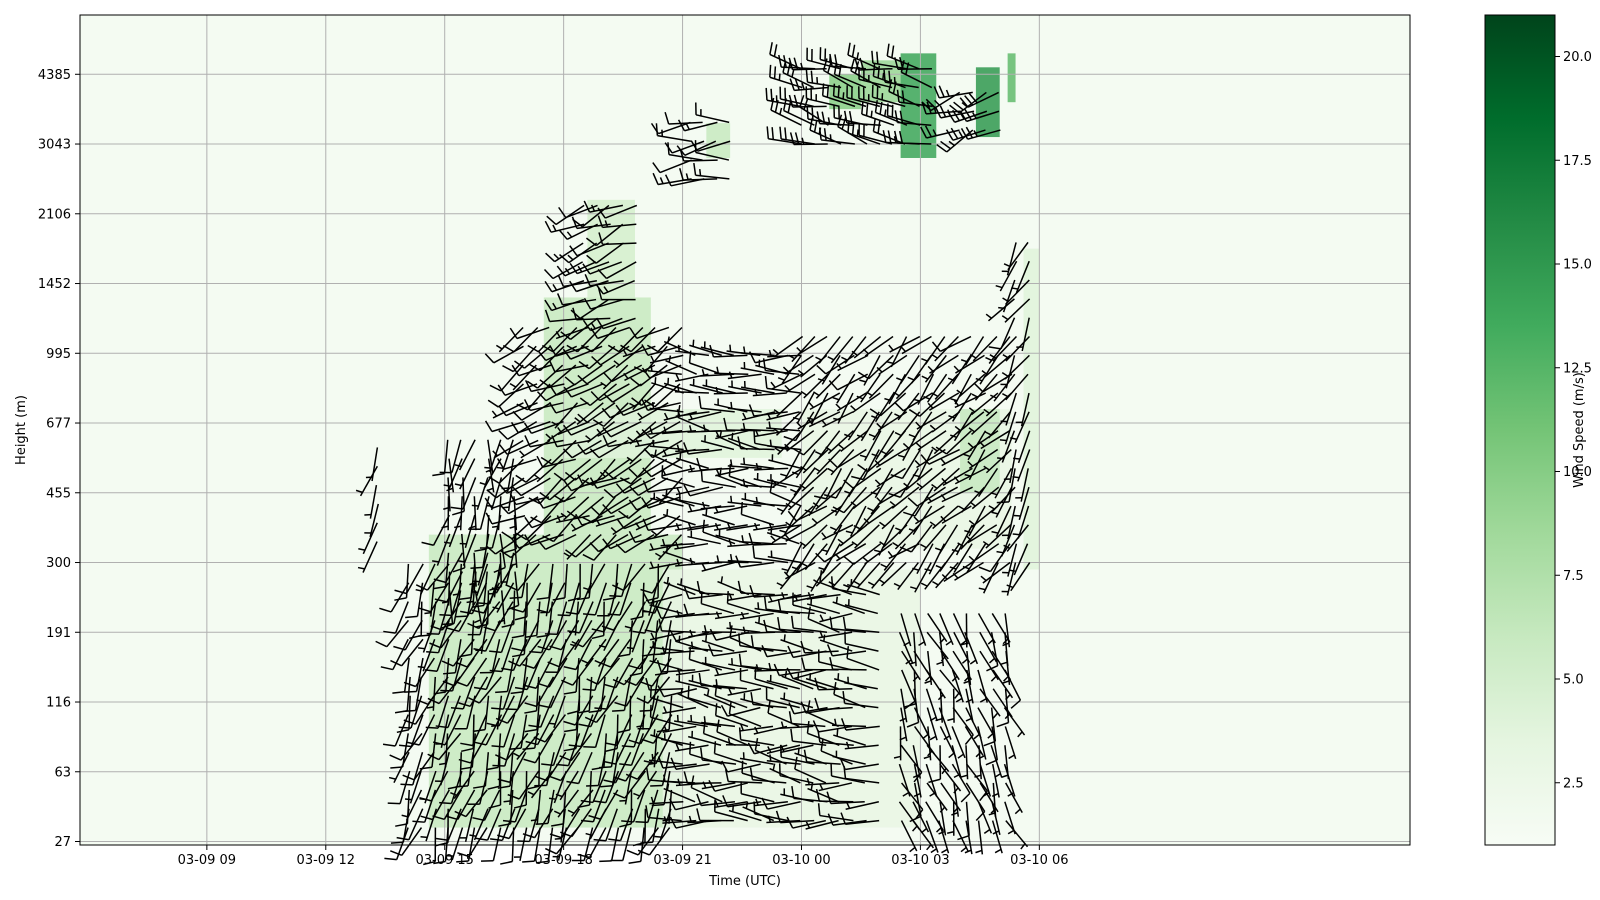  Describe the element at coordinates (444, 860) in the screenshot. I see `x-tick-label: 03-09 15` at that location.